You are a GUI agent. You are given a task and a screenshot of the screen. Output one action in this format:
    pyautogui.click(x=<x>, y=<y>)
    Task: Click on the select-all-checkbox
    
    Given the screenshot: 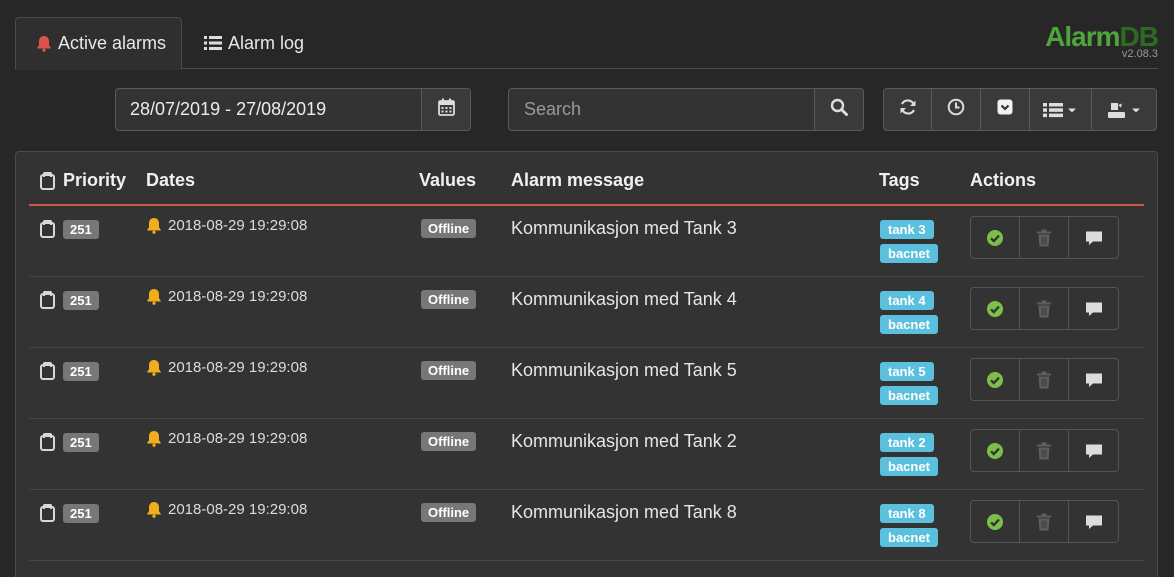 What is the action you would take?
    pyautogui.click(x=47, y=180)
    